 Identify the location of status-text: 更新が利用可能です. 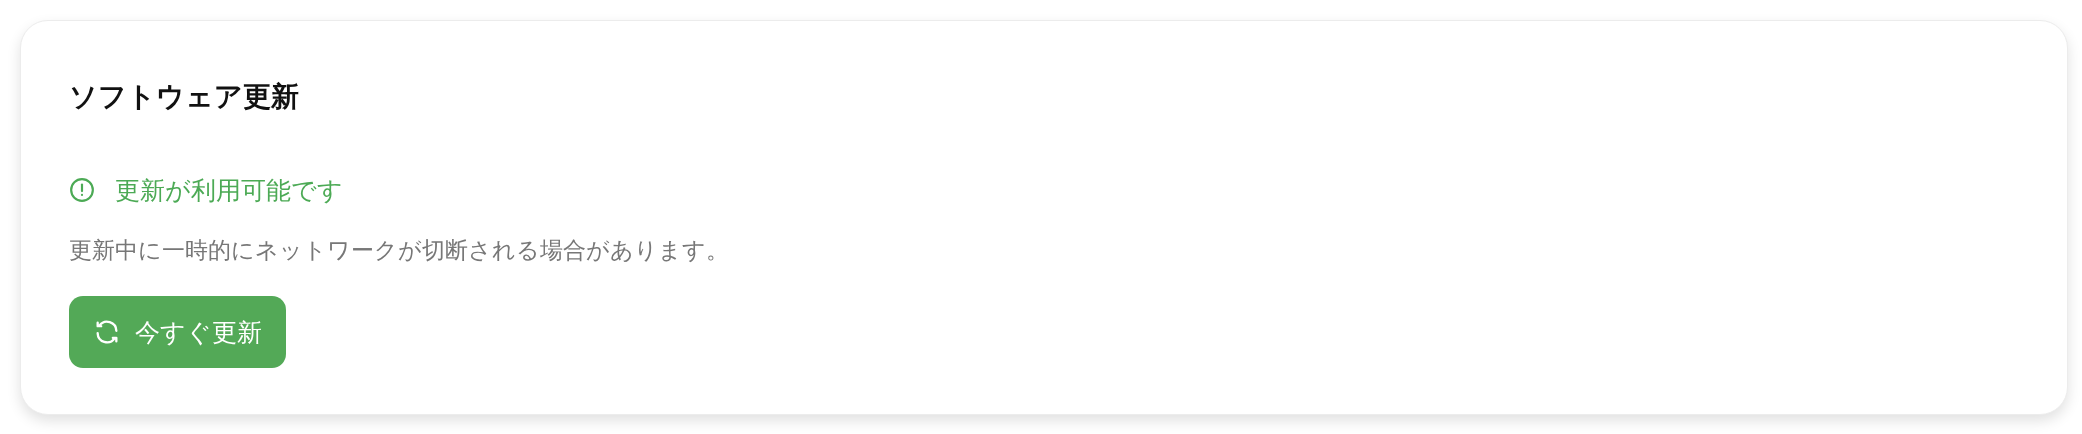
(229, 190).